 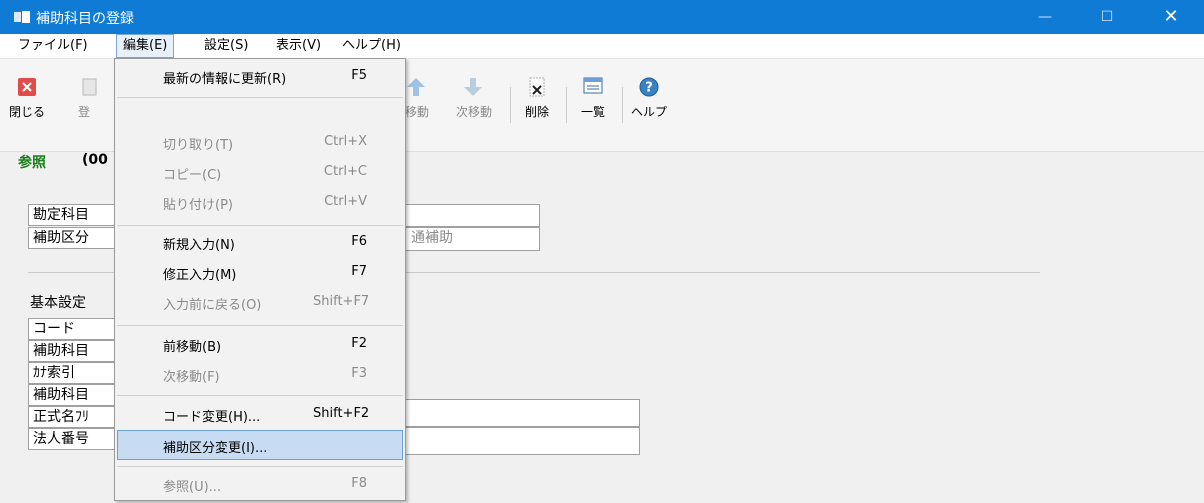 I want to click on close-red-icon, so click(x=27, y=87).